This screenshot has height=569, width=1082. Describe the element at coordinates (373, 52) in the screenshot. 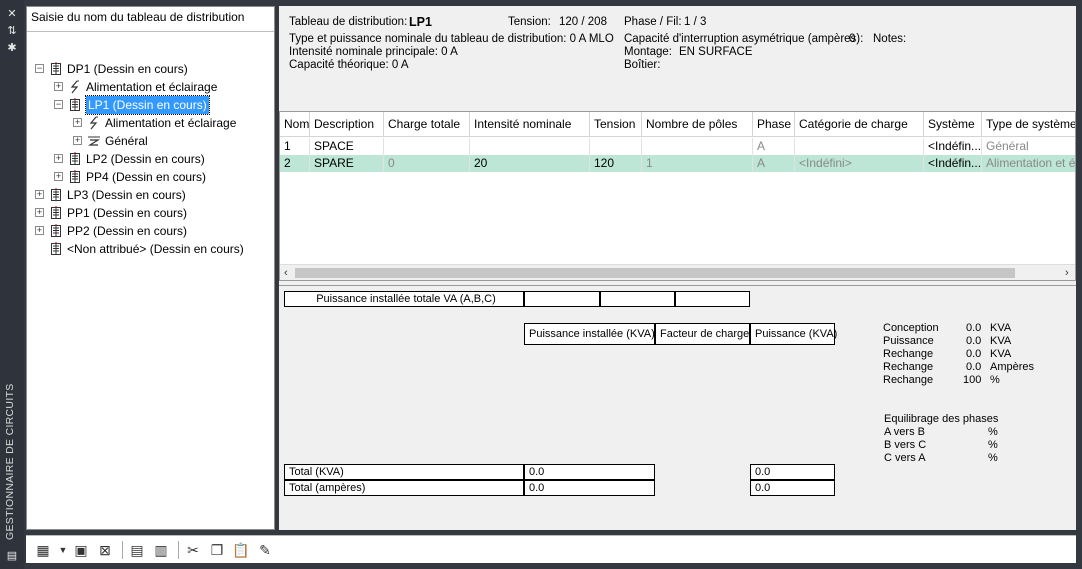

I see `main-current-line: Intensité nominale principale: 0 A` at that location.